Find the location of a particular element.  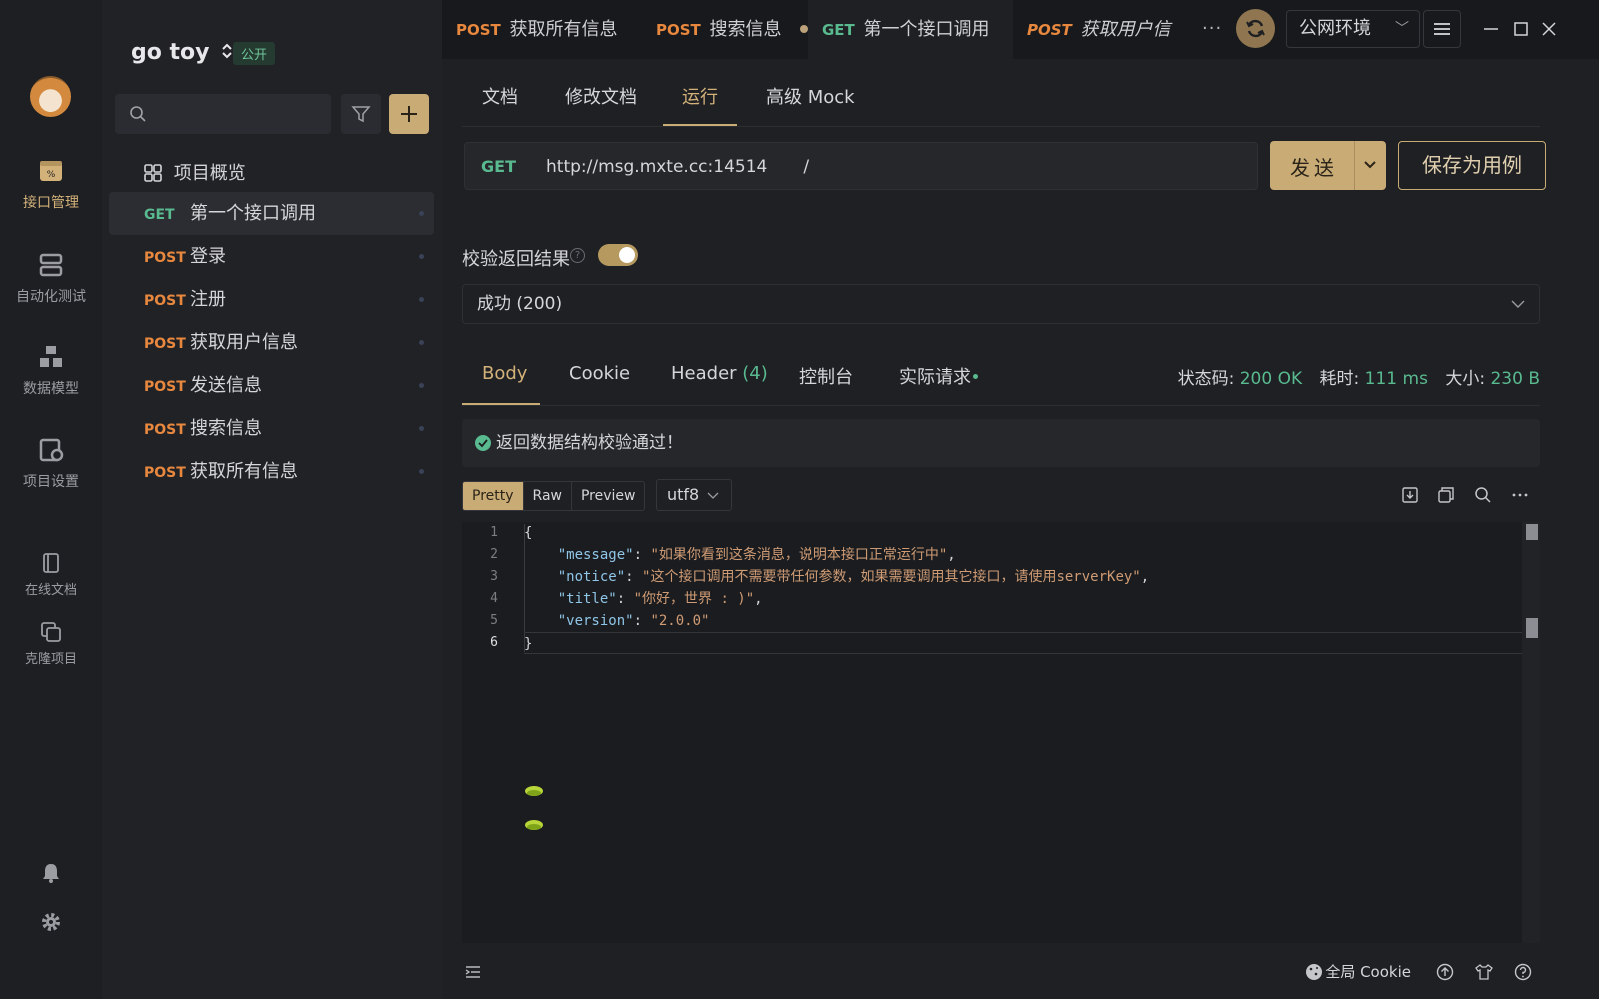

plus-icon is located at coordinates (409, 114).